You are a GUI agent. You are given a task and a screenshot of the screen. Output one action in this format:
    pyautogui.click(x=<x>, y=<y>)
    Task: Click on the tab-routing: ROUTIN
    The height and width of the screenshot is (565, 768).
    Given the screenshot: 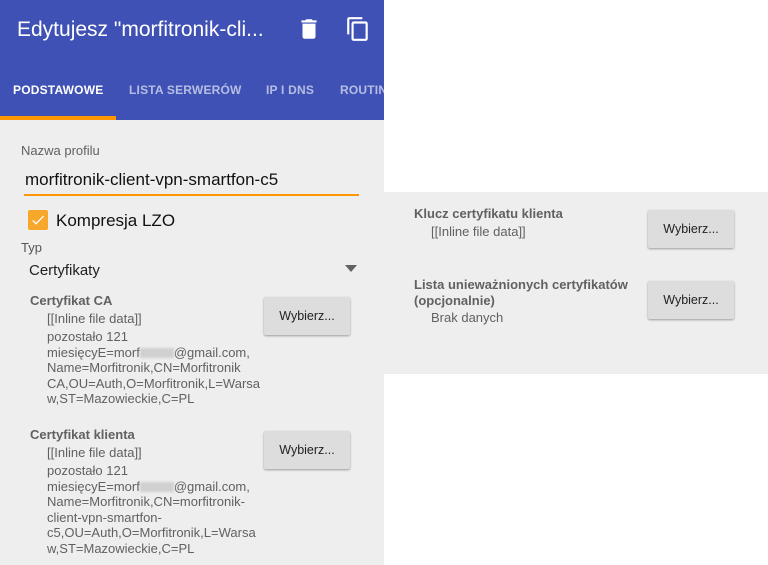 What is the action you would take?
    pyautogui.click(x=362, y=92)
    